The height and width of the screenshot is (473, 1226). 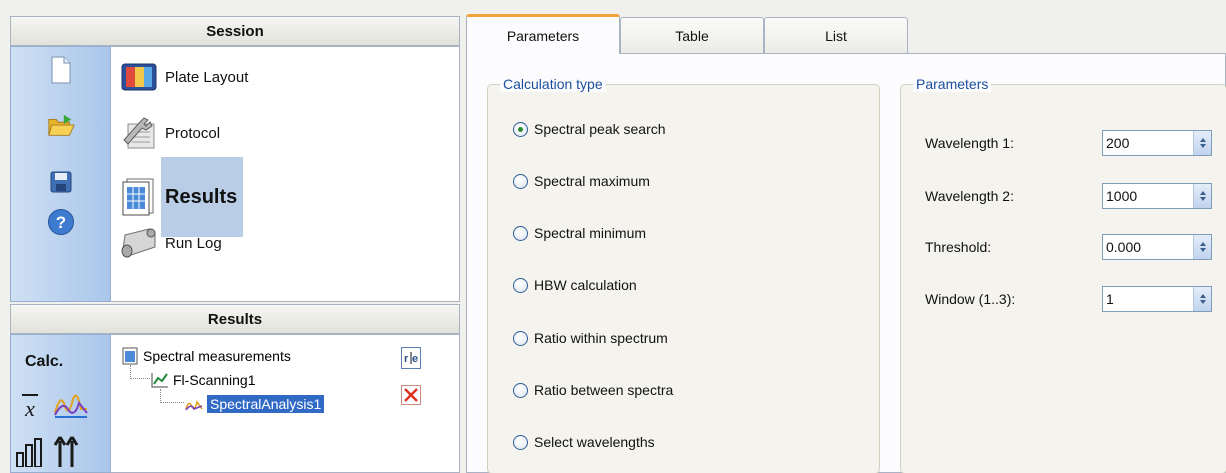 What do you see at coordinates (579, 233) in the screenshot?
I see `radio-spectral-minimum: Spectral minimum` at bounding box center [579, 233].